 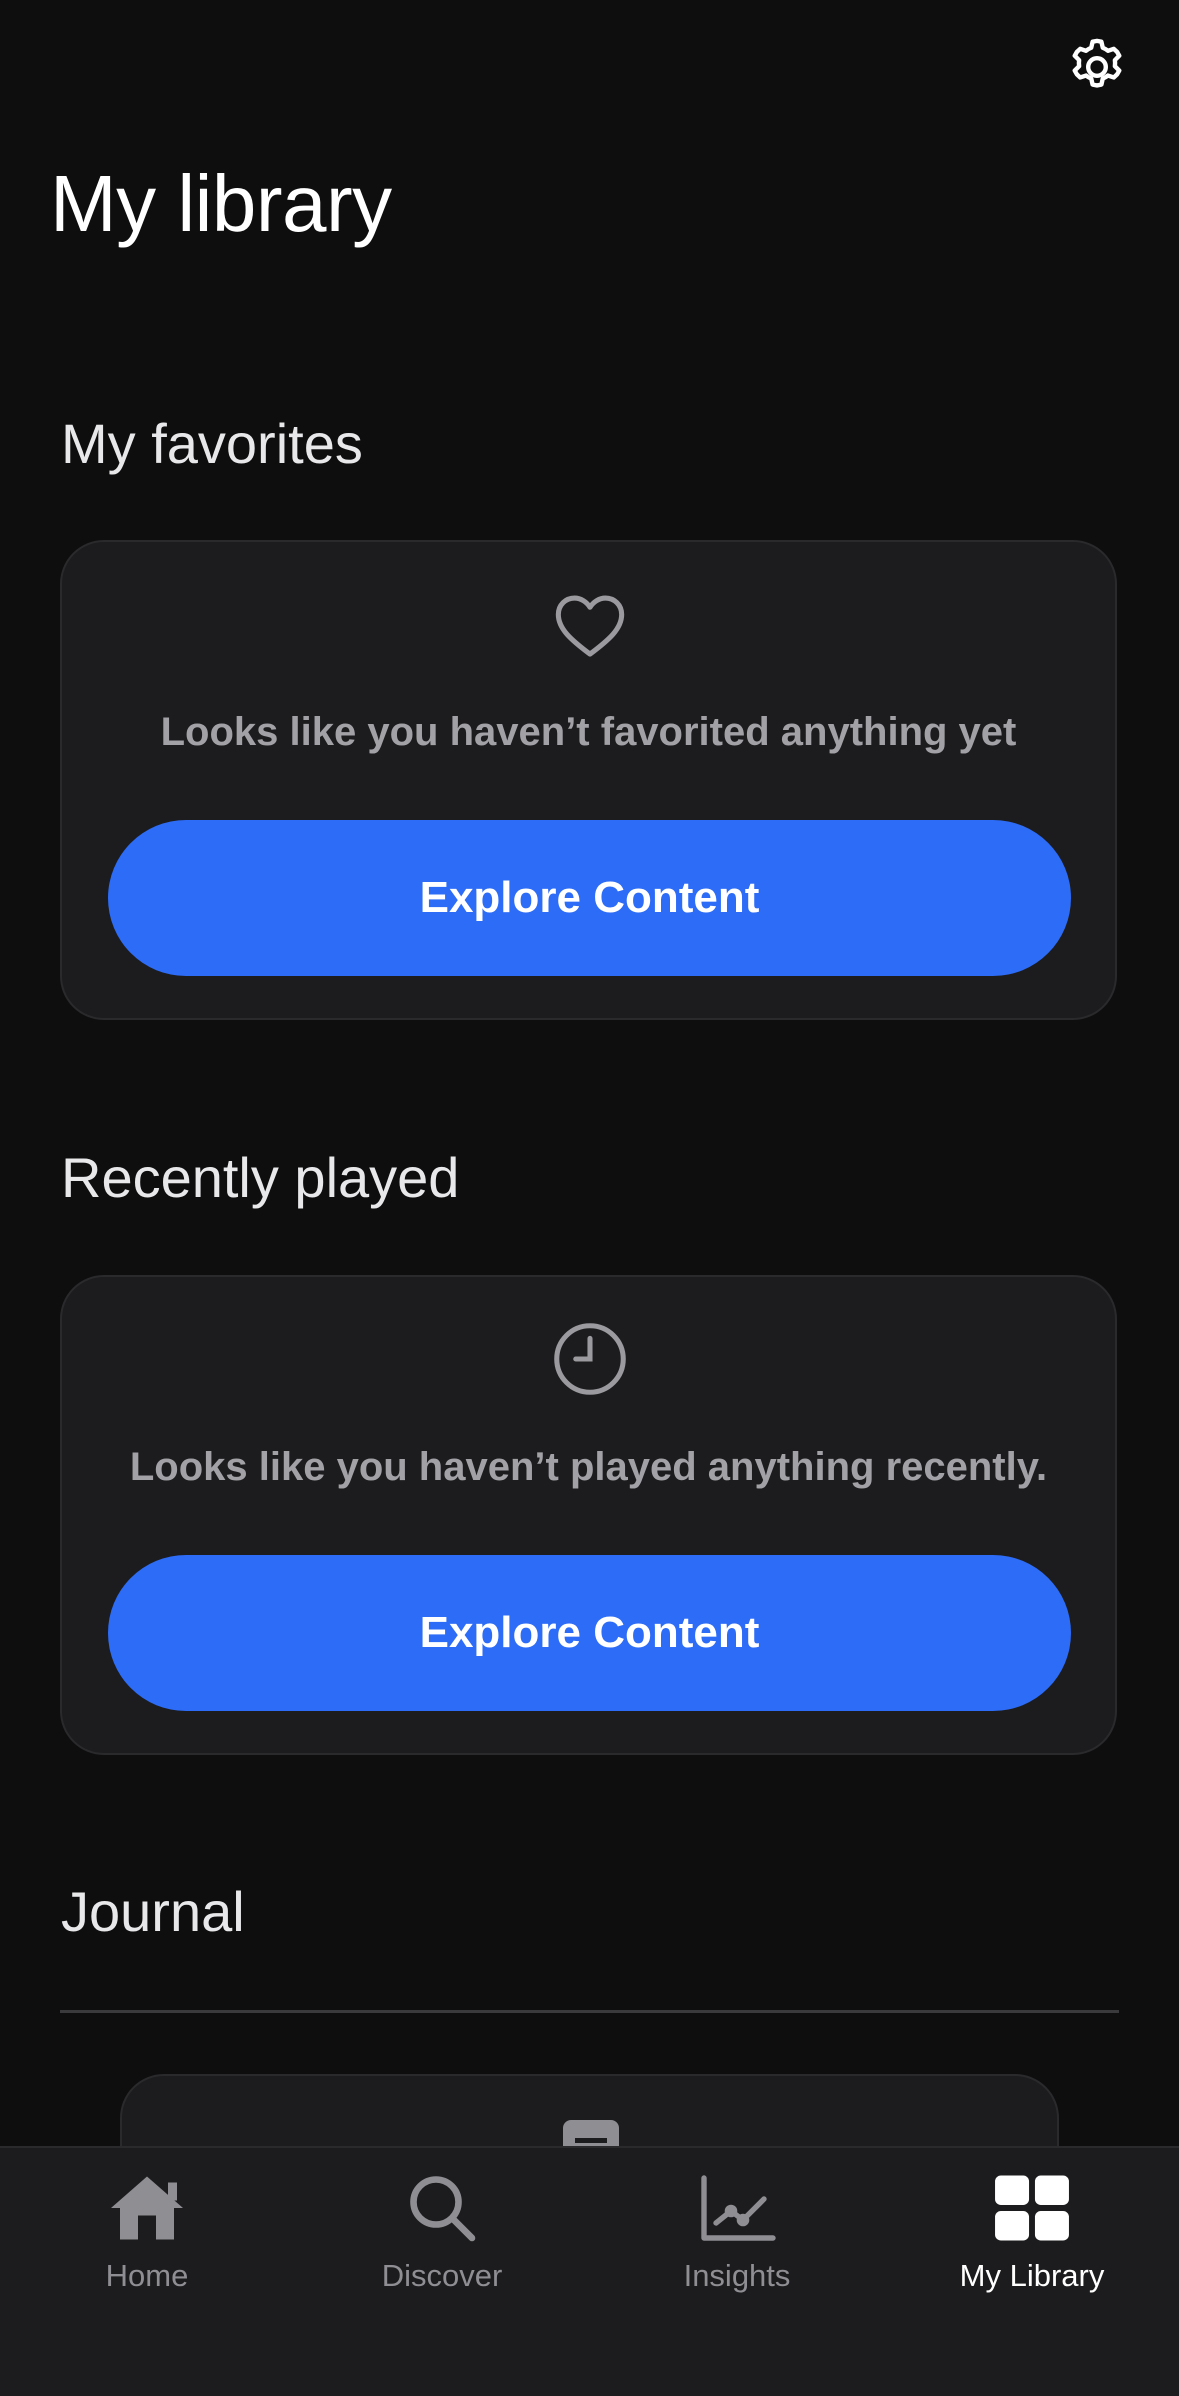 What do you see at coordinates (147, 2208) in the screenshot?
I see `home-icon` at bounding box center [147, 2208].